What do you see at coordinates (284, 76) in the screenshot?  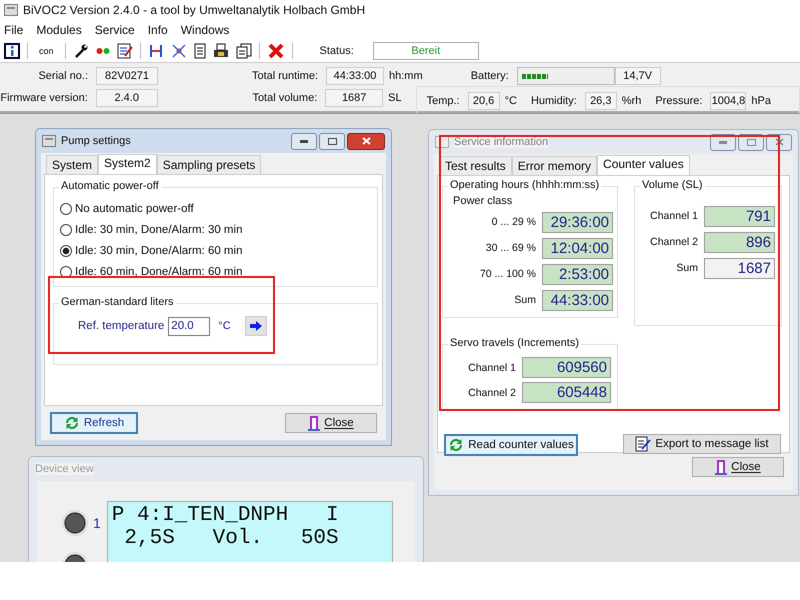 I see `field-label: Total runtime:` at bounding box center [284, 76].